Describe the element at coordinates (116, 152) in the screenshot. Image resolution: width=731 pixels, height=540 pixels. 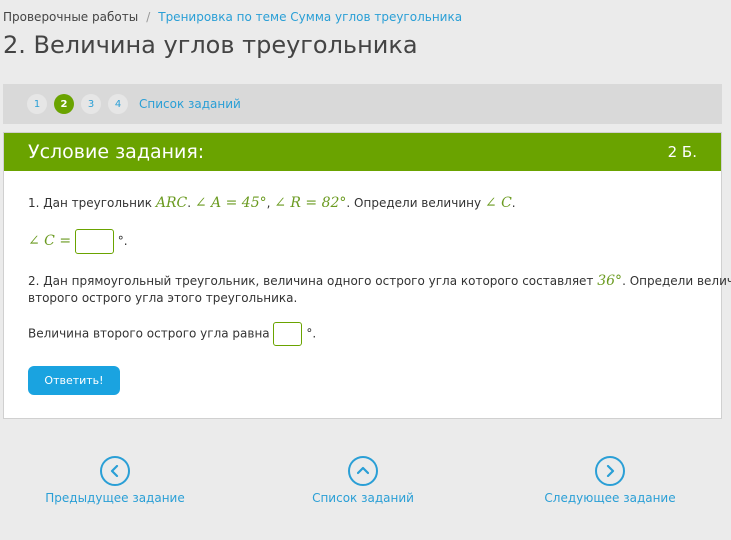
I see `task-header-title: Условие задания:` at that location.